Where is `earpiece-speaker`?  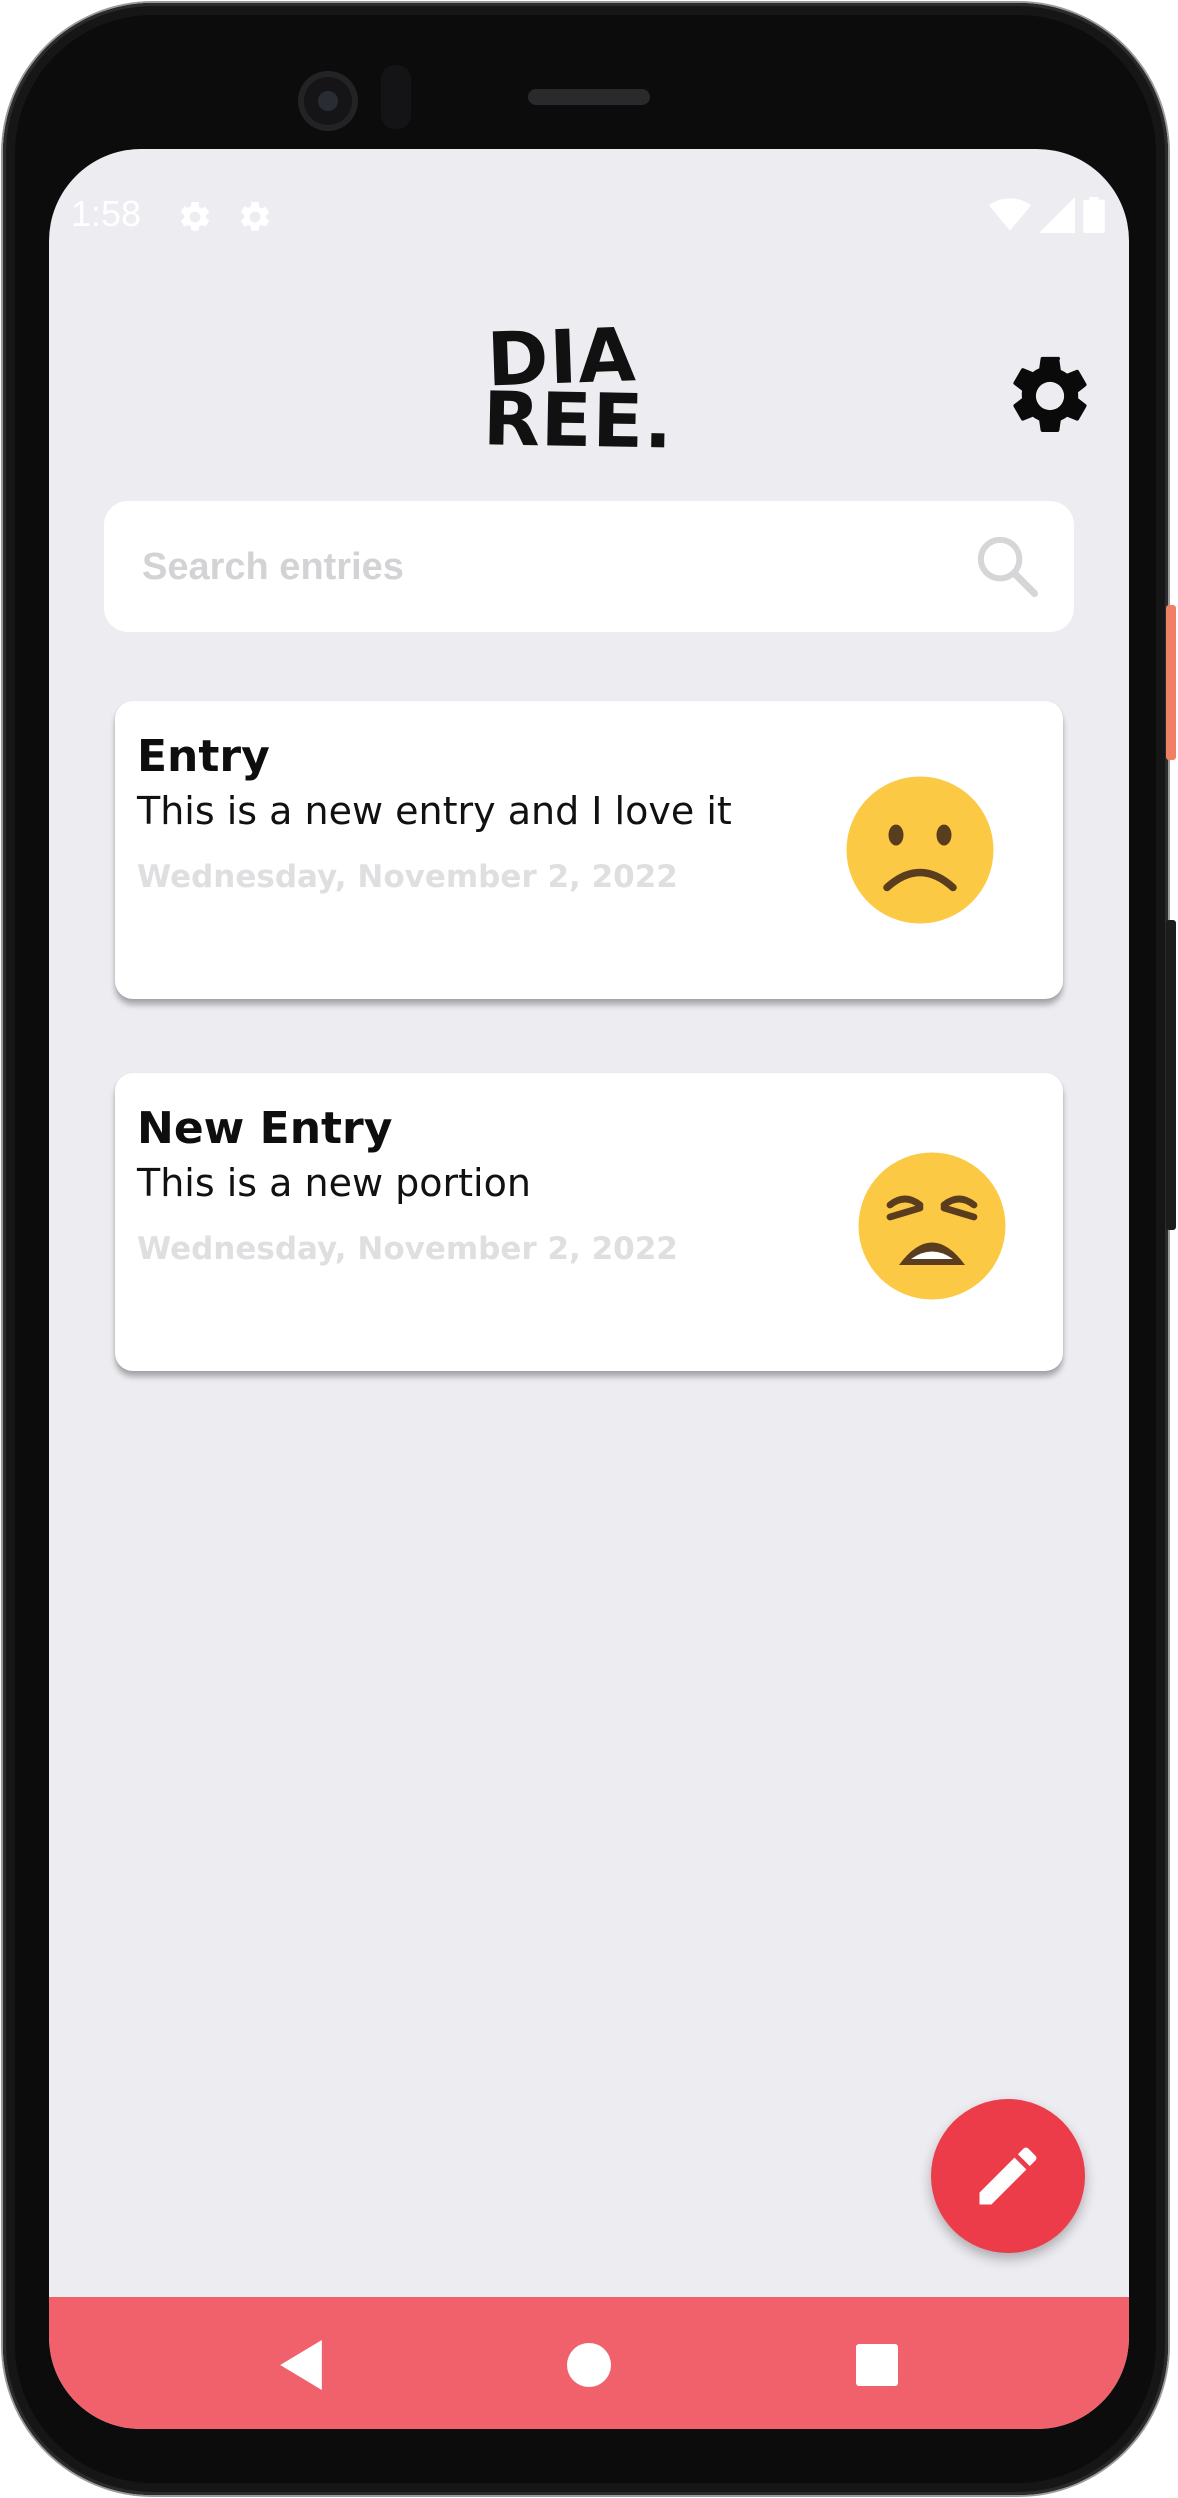
earpiece-speaker is located at coordinates (589, 97).